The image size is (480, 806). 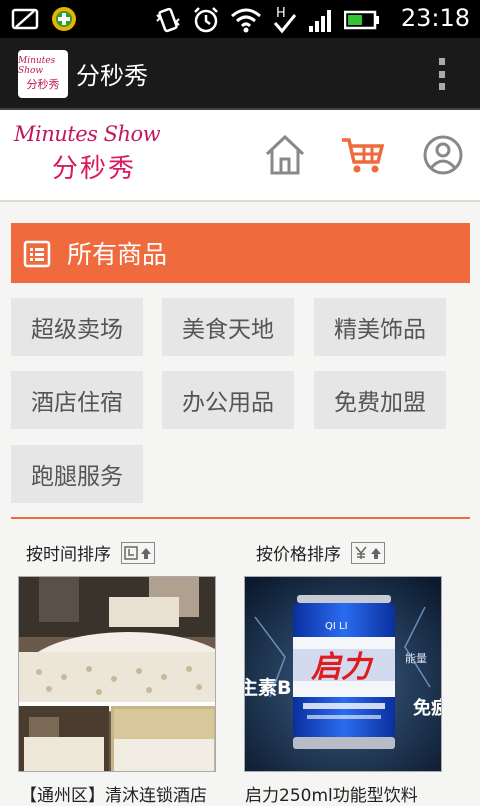 What do you see at coordinates (240, 74) in the screenshot?
I see `app-bar: Minutes Show 分秒秀 分秒秀` at bounding box center [240, 74].